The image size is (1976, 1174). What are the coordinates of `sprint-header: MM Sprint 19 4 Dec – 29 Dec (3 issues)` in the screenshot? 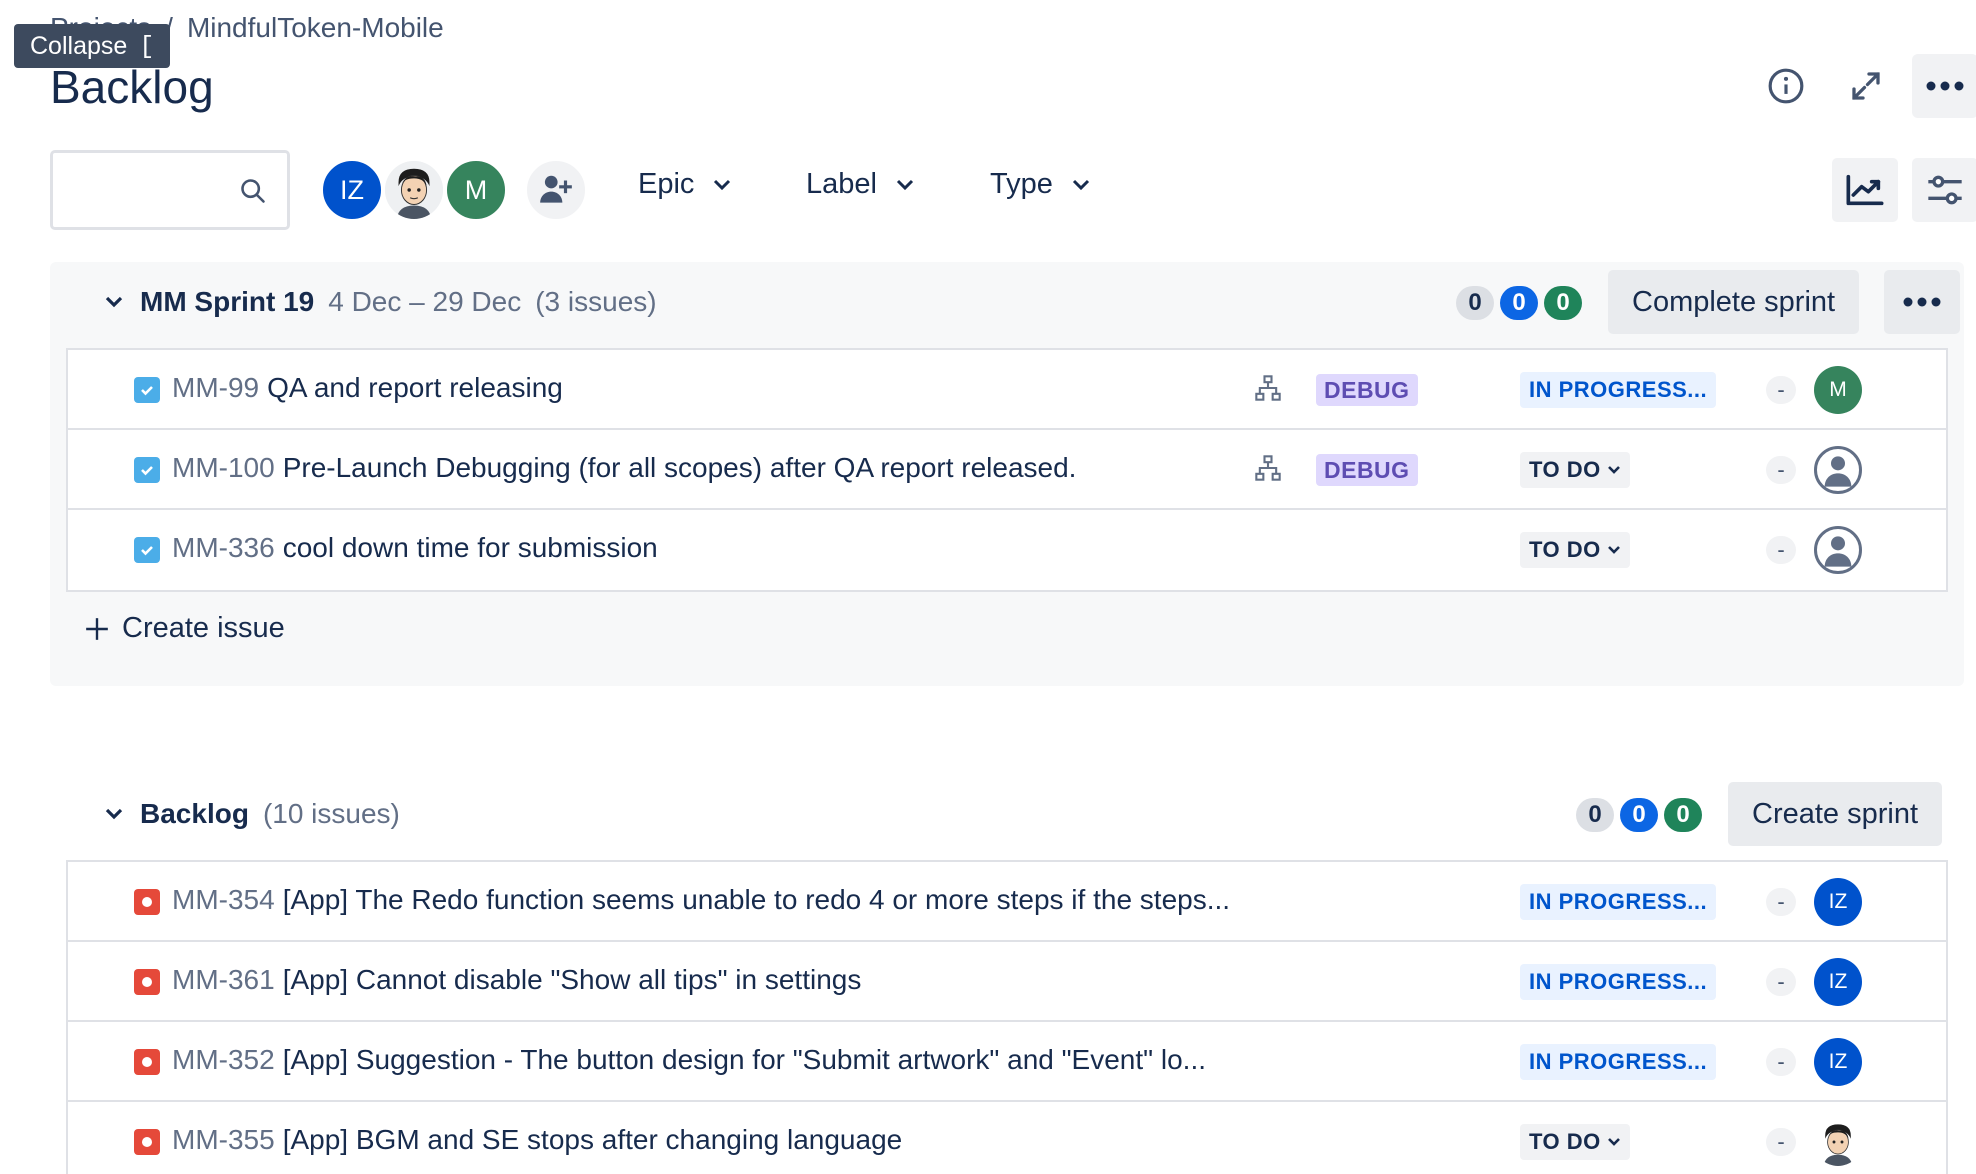 It's located at (379, 302).